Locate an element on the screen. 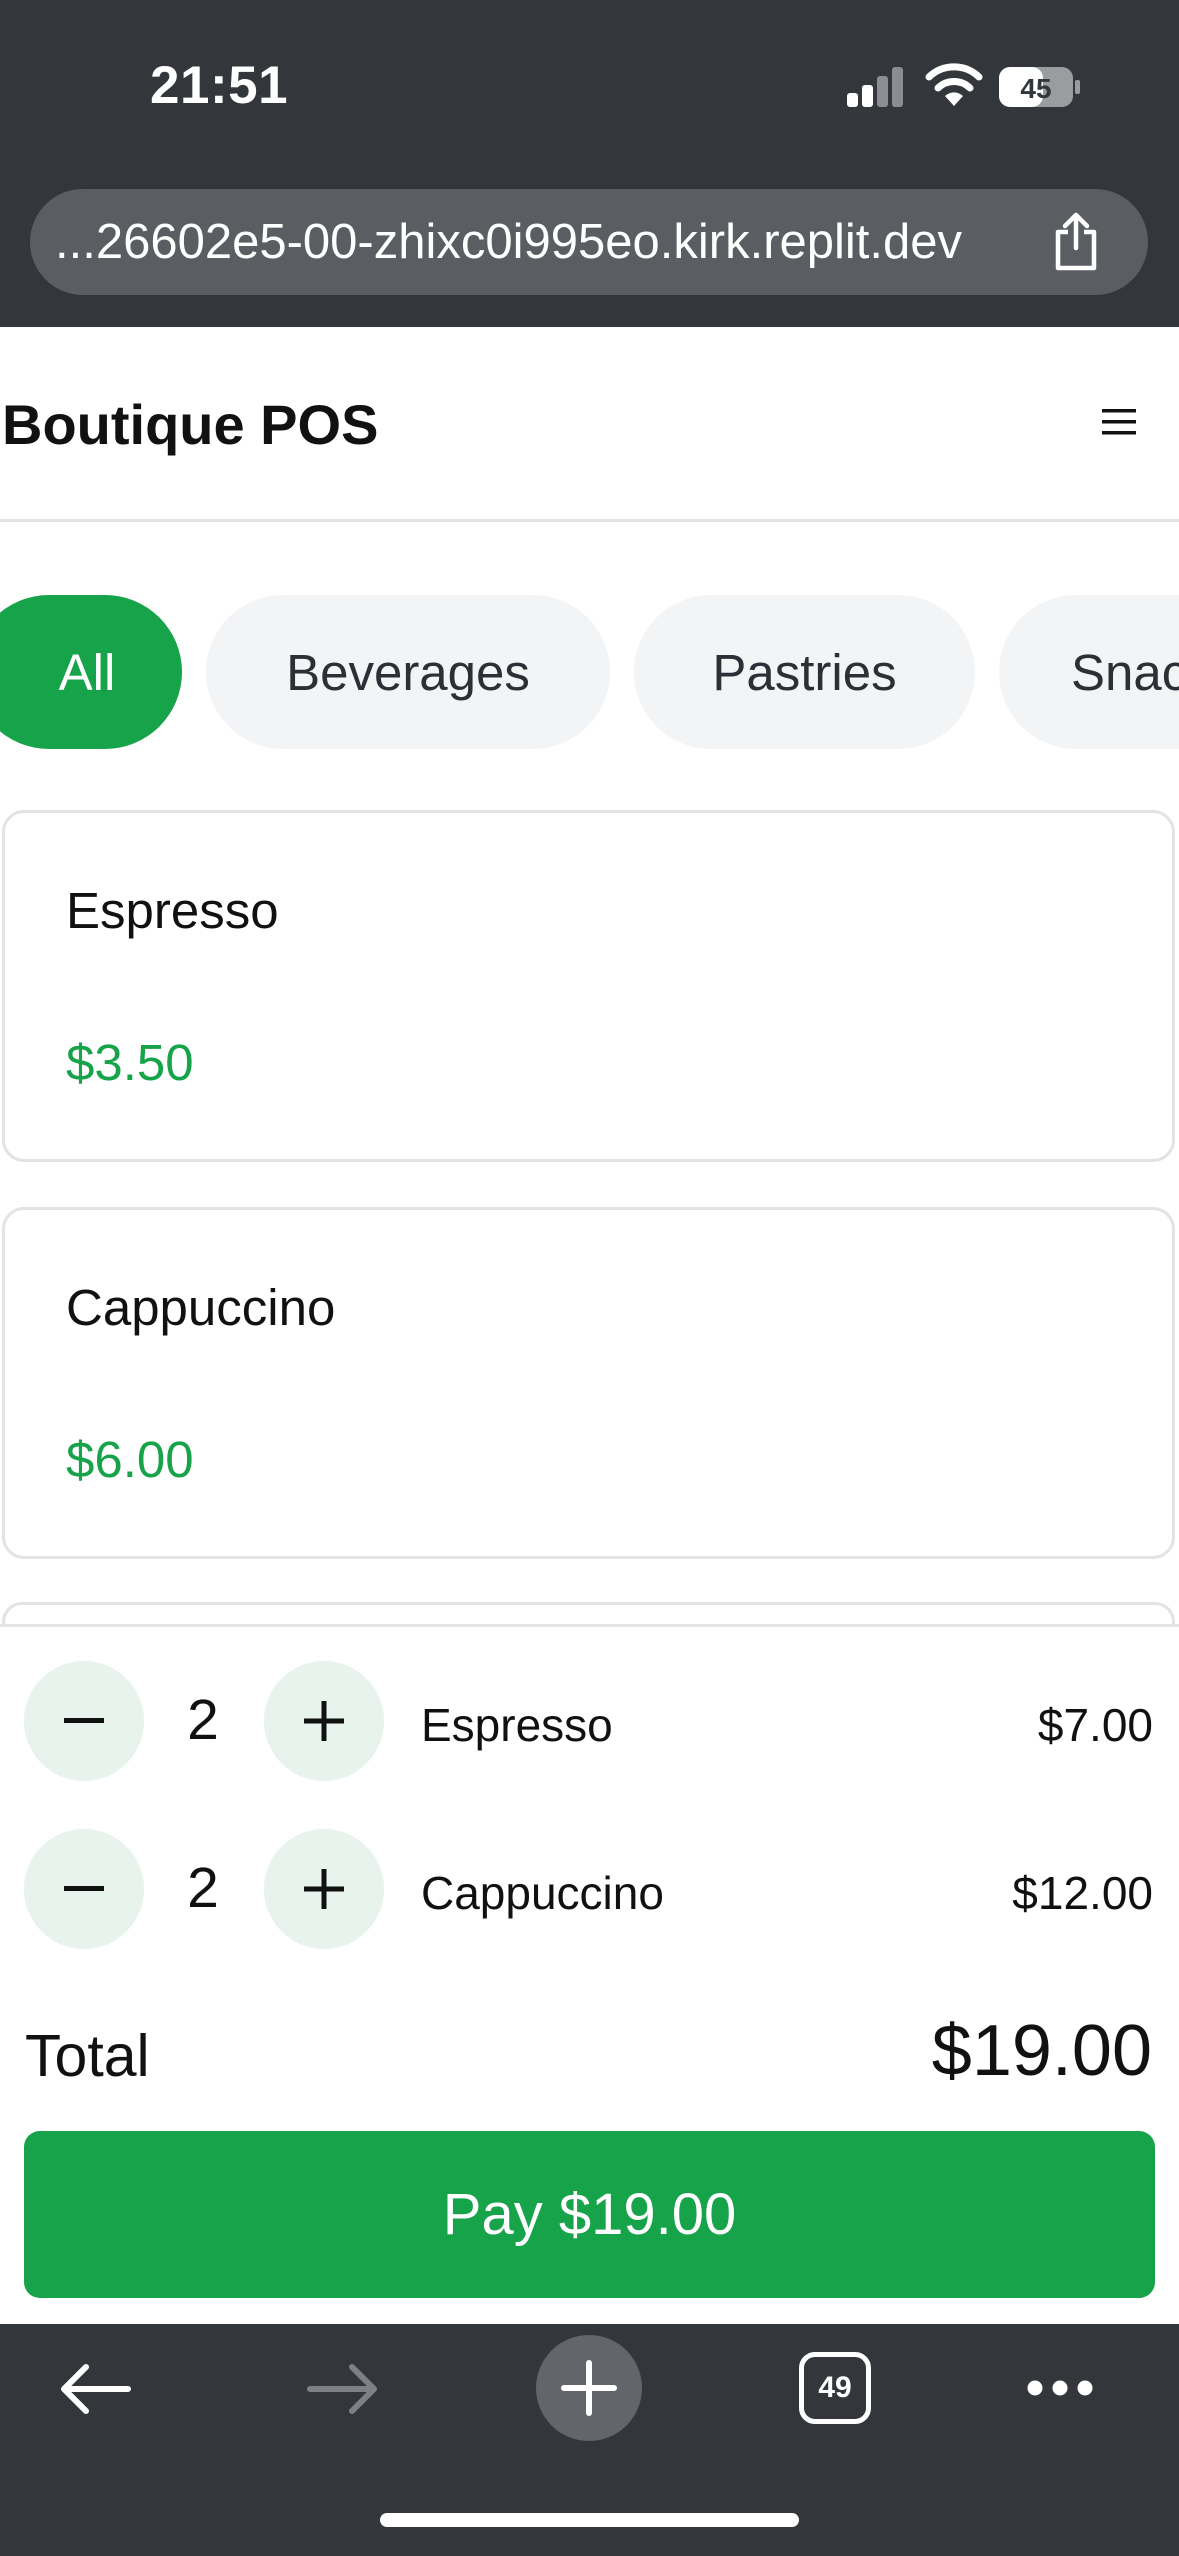  category-chip-label: Beverages is located at coordinates (408, 672).